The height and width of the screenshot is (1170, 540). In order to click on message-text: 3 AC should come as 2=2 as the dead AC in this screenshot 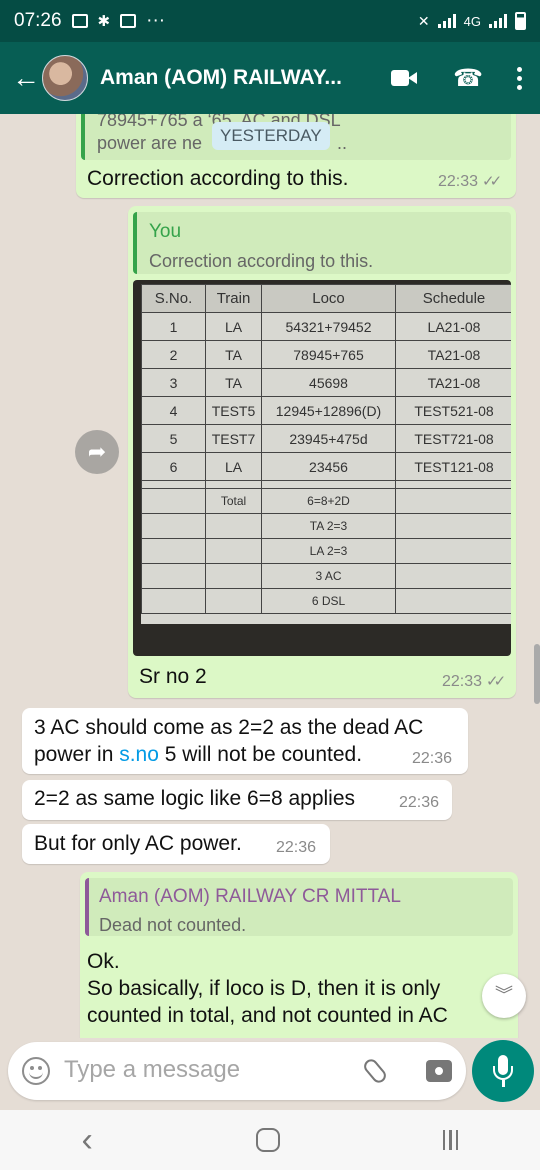, I will do `click(229, 727)`.